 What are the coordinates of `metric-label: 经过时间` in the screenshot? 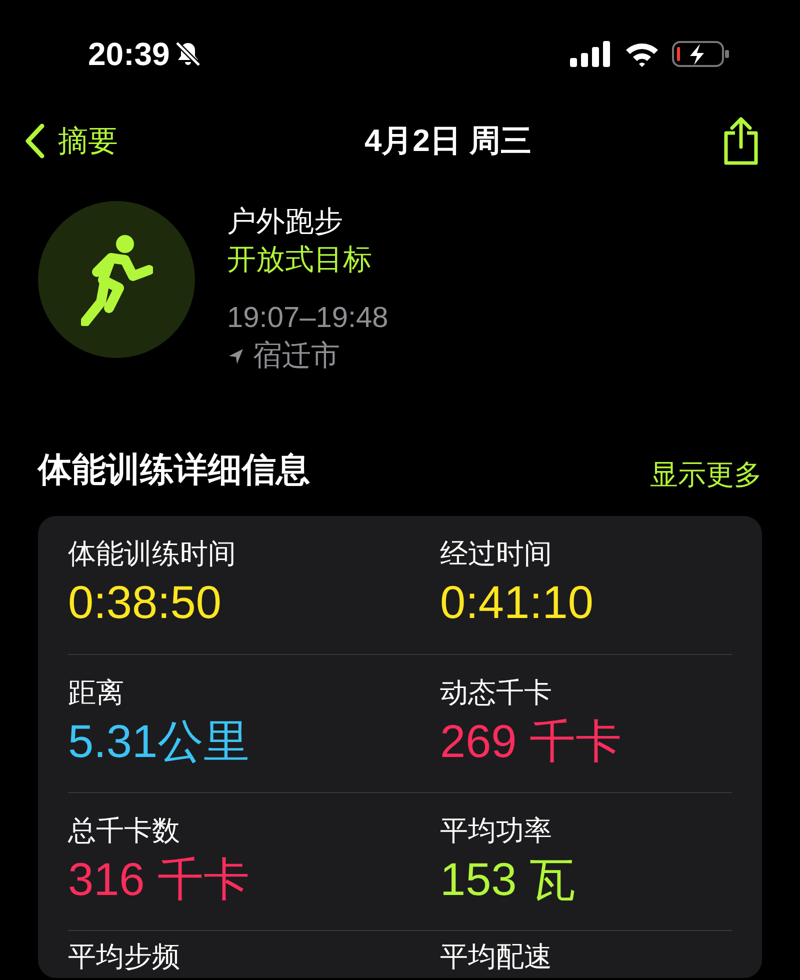 It's located at (496, 554).